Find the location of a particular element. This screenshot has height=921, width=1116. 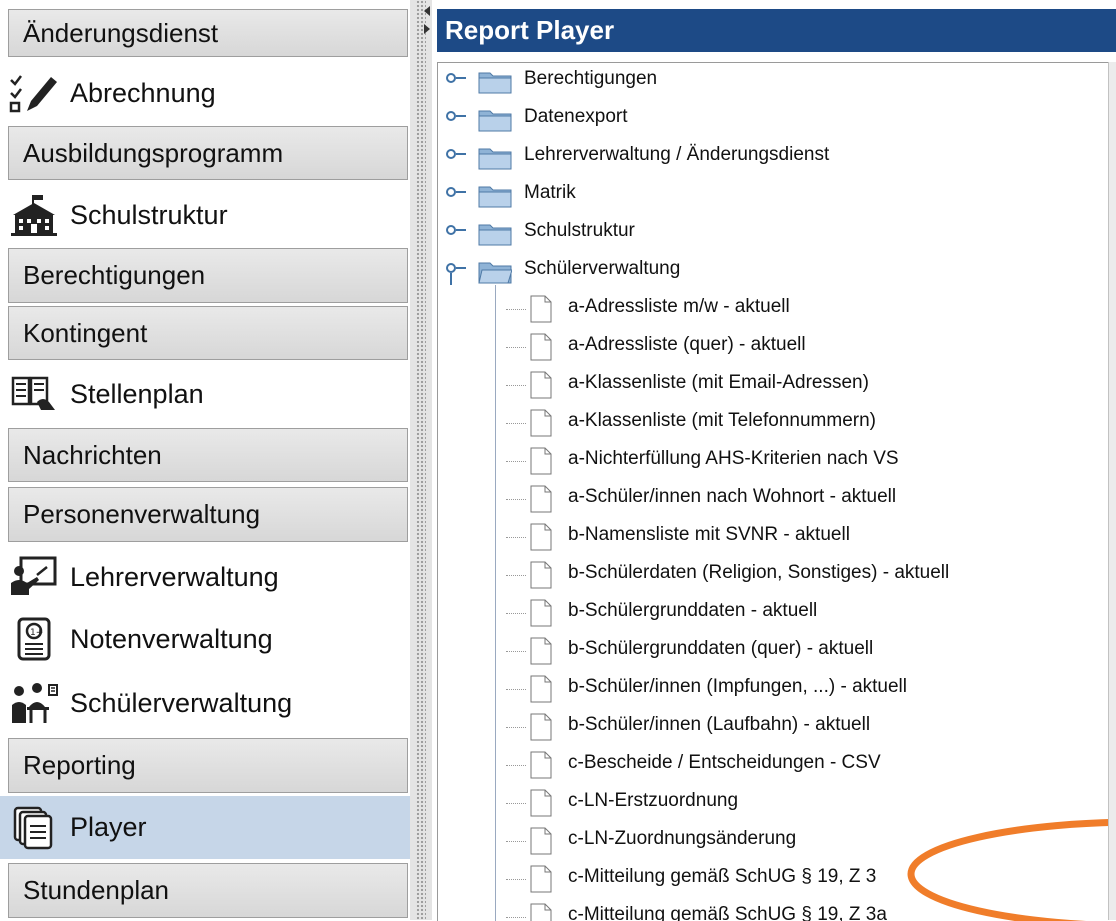

nav-label: Lehrerverwaltung is located at coordinates (174, 576).